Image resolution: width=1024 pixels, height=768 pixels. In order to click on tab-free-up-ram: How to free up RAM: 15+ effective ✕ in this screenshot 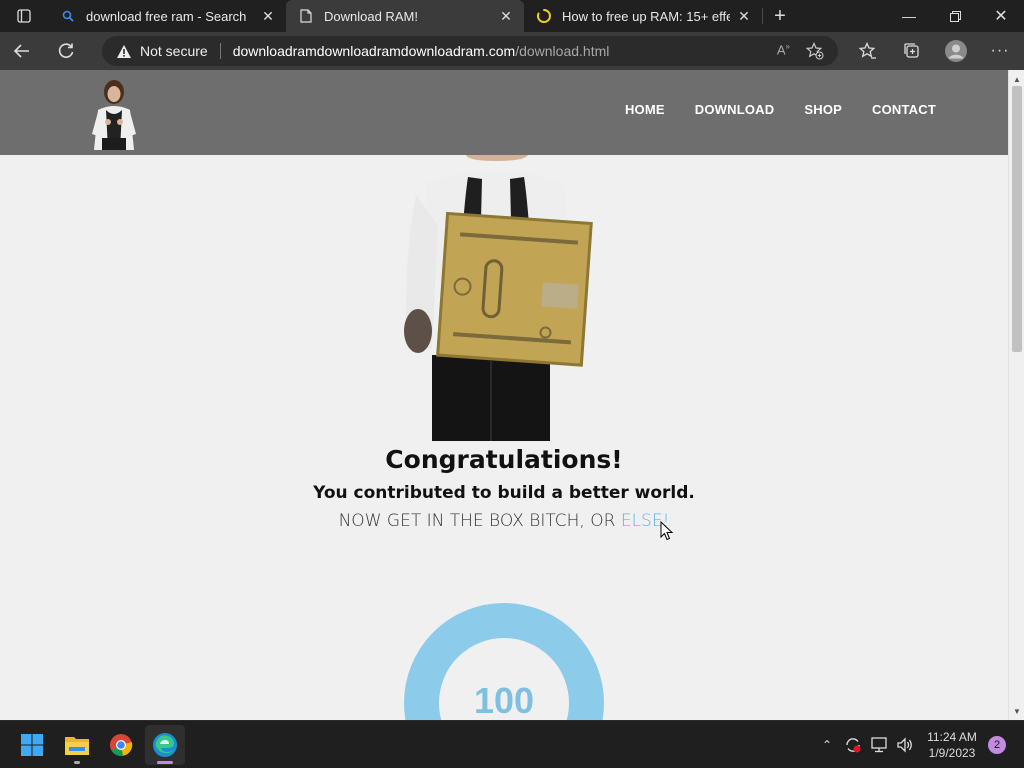, I will do `click(643, 16)`.